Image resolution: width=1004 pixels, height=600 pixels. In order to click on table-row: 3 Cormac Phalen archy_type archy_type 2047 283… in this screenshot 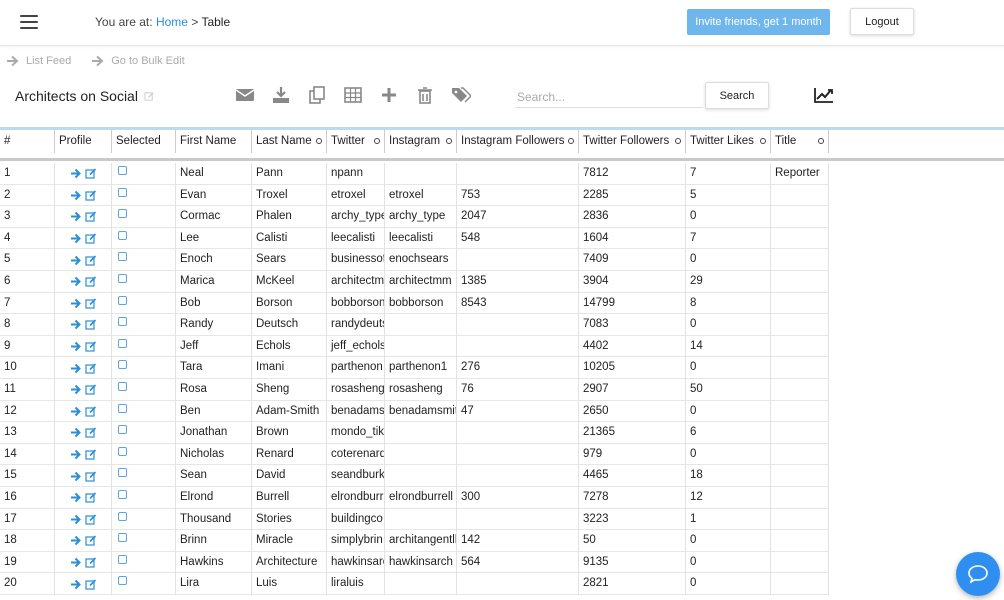, I will do `click(414, 217)`.